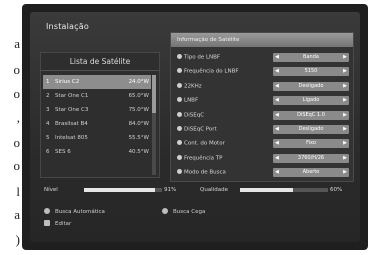  I want to click on setting-label: Tipo de LNBF, so click(198, 57).